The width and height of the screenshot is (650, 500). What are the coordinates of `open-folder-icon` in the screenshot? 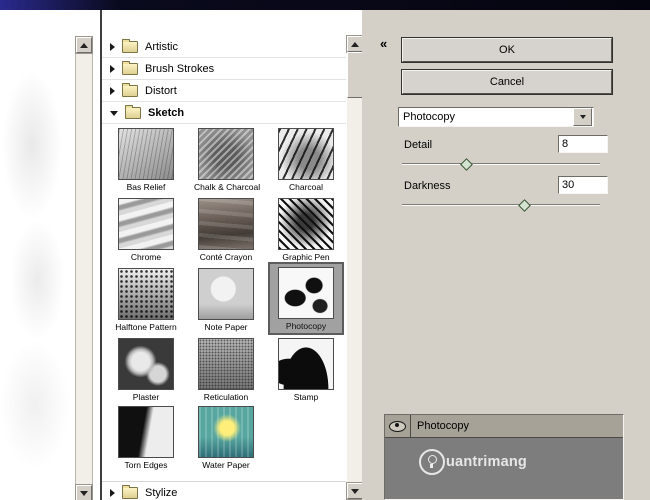 It's located at (133, 111).